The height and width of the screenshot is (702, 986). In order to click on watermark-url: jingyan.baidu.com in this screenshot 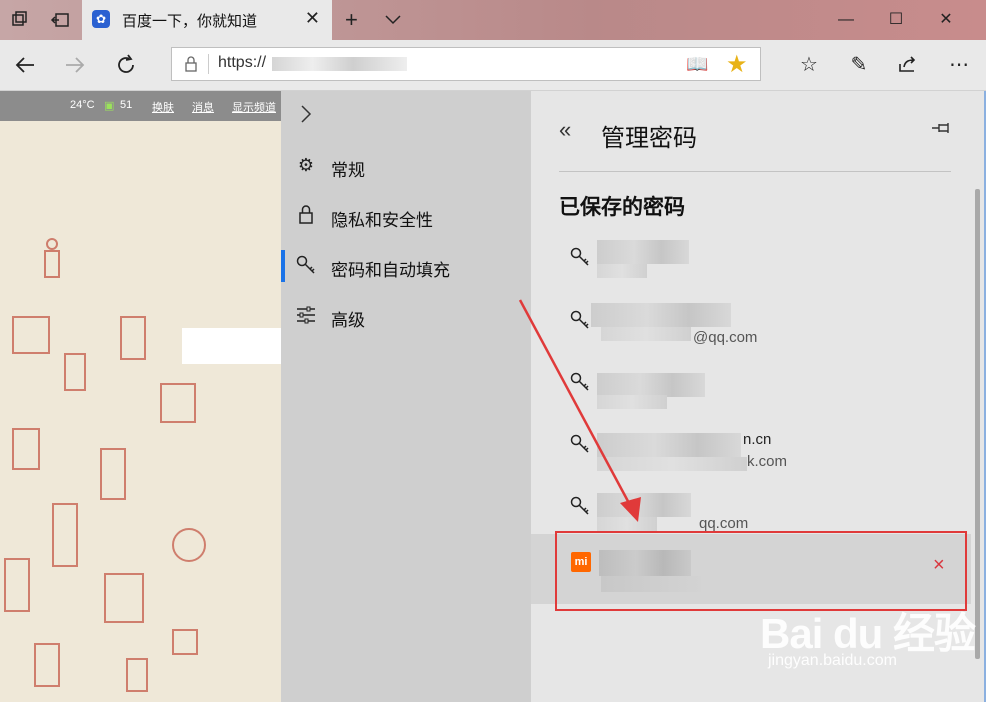, I will do `click(832, 660)`.